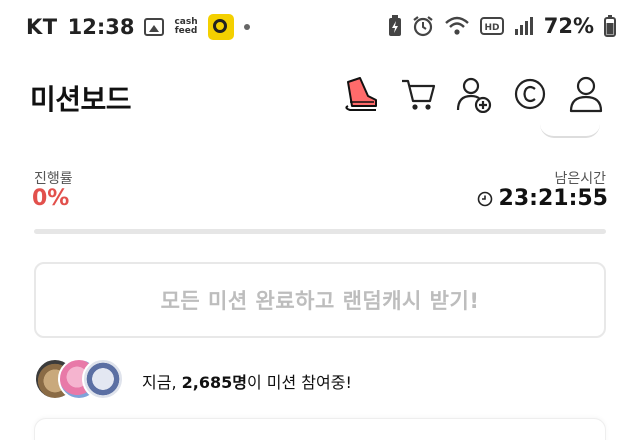 The image size is (640, 440). What do you see at coordinates (484, 198) in the screenshot?
I see `clock-icon` at bounding box center [484, 198].